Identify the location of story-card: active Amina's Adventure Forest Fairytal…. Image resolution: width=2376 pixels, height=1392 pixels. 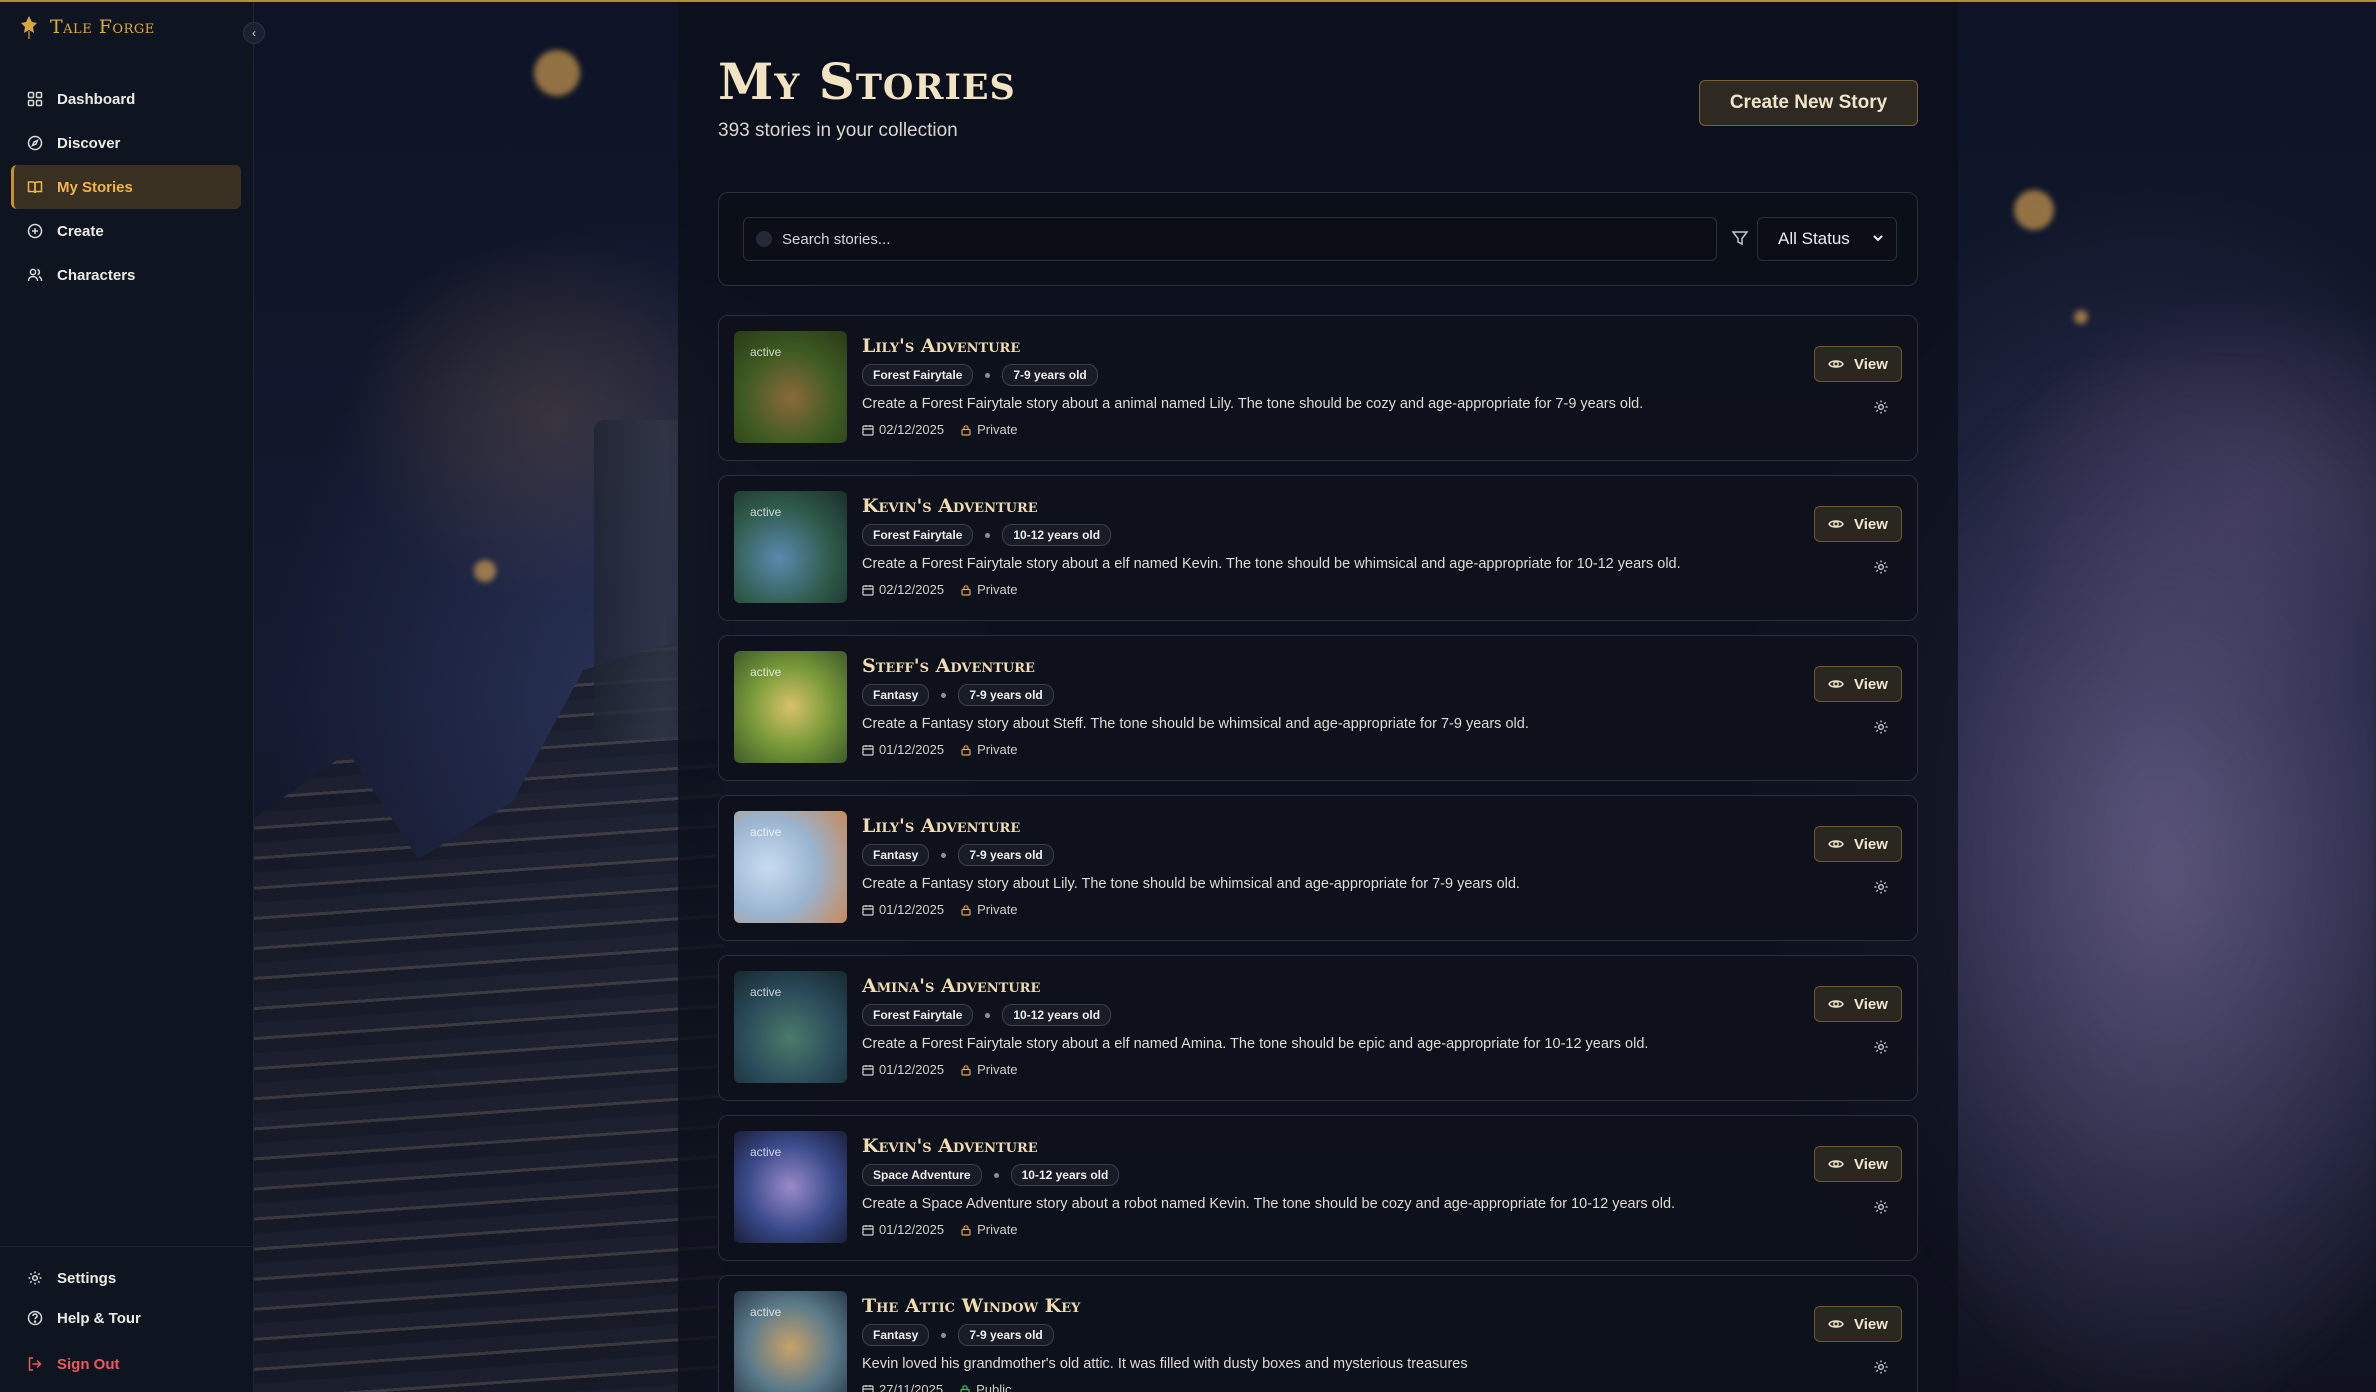
(1318, 1028).